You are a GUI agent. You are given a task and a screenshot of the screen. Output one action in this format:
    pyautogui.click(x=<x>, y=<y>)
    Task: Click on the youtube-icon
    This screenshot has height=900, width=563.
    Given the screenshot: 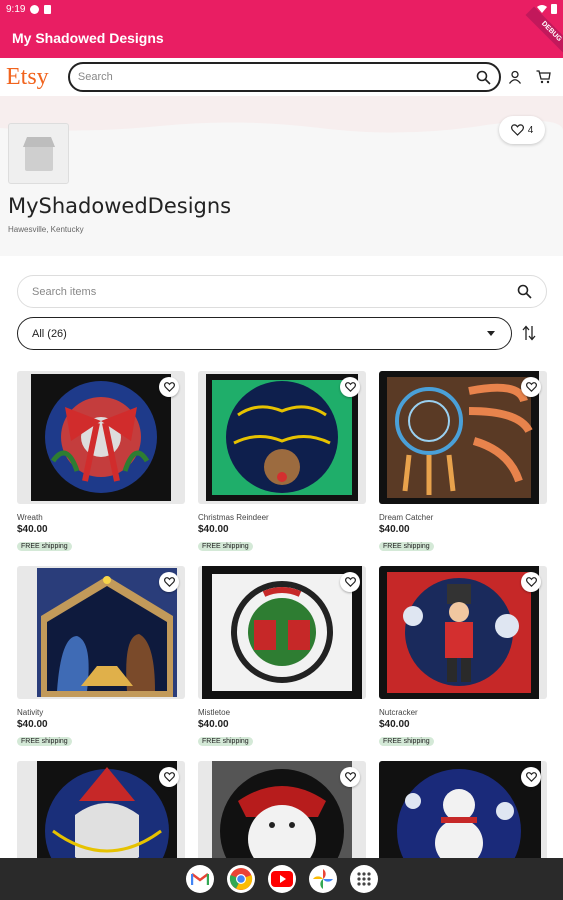 What is the action you would take?
    pyautogui.click(x=281, y=879)
    